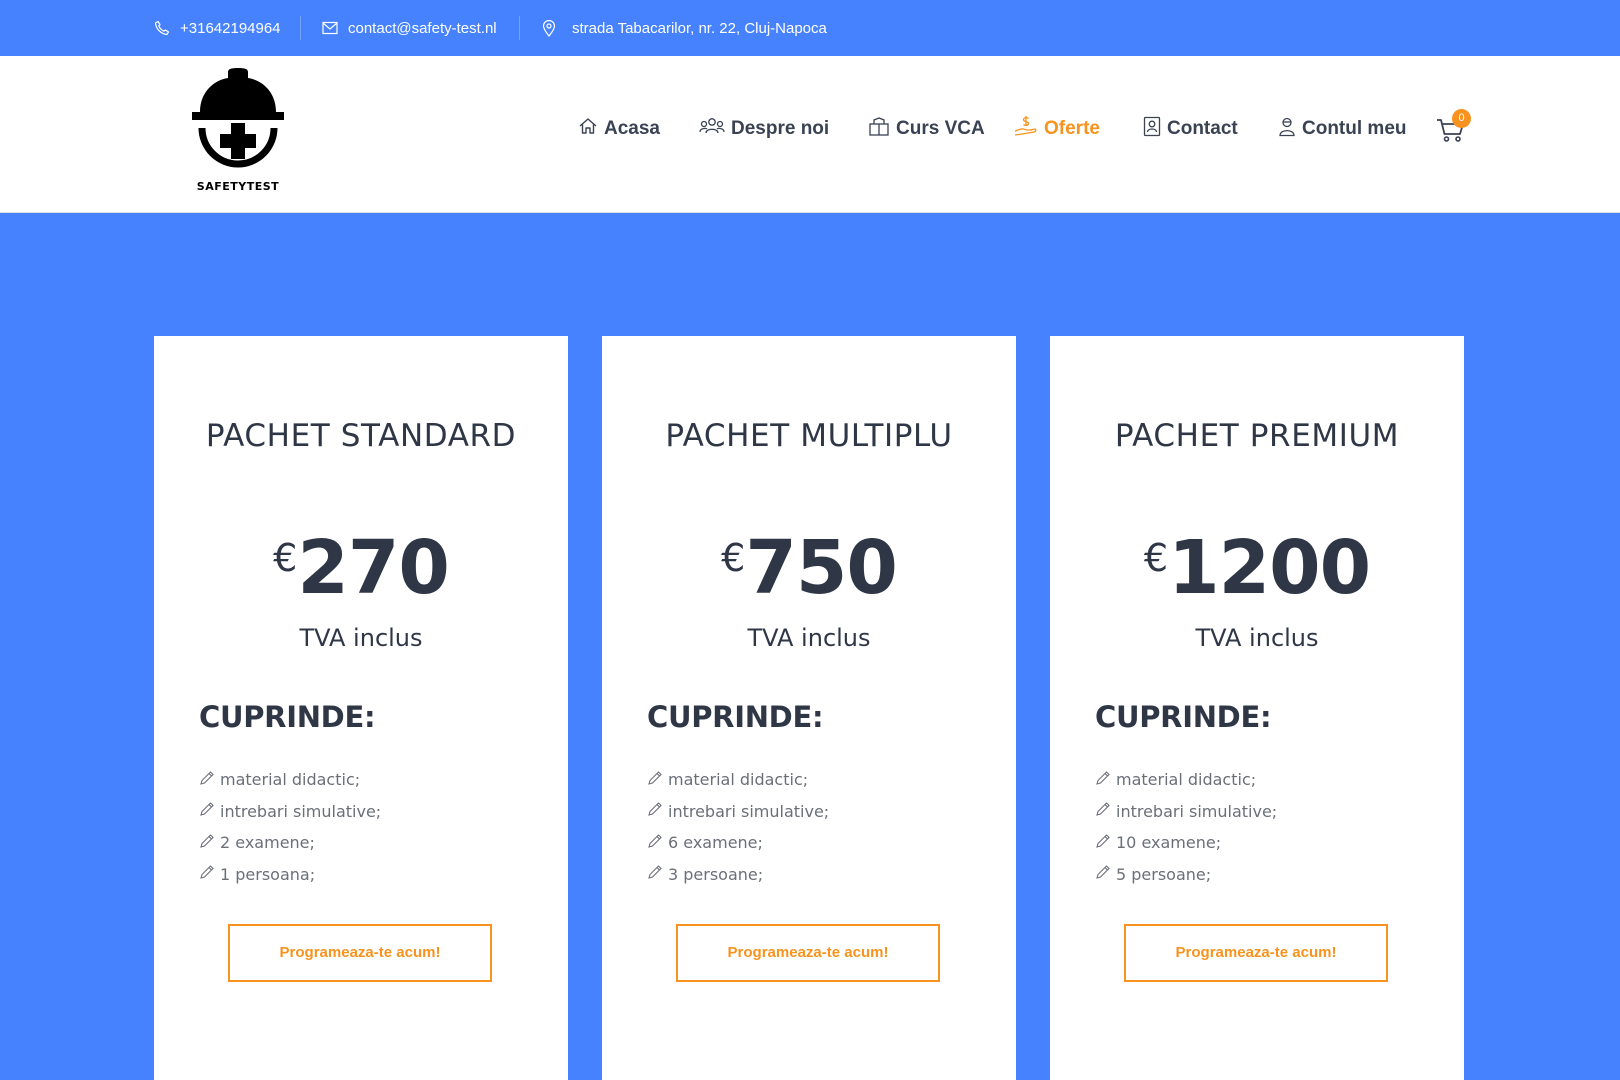 This screenshot has width=1620, height=1080. Describe the element at coordinates (1287, 129) in the screenshot. I see `user-icon` at that location.